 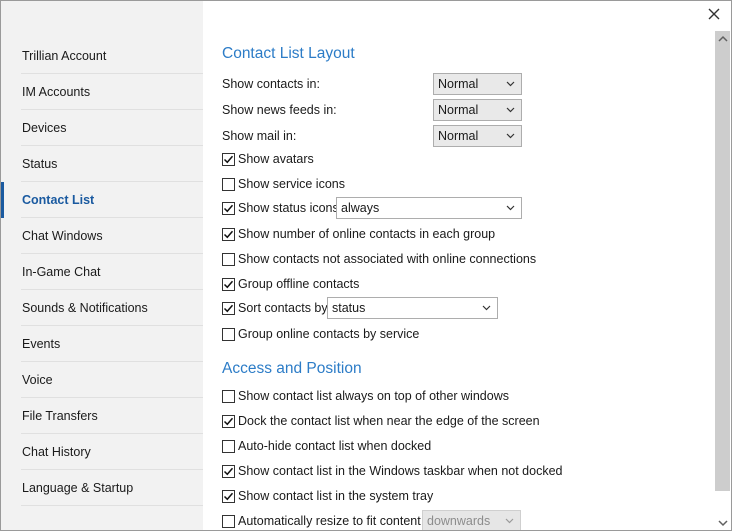 I want to click on group-offline-checkbox, so click(x=228, y=284).